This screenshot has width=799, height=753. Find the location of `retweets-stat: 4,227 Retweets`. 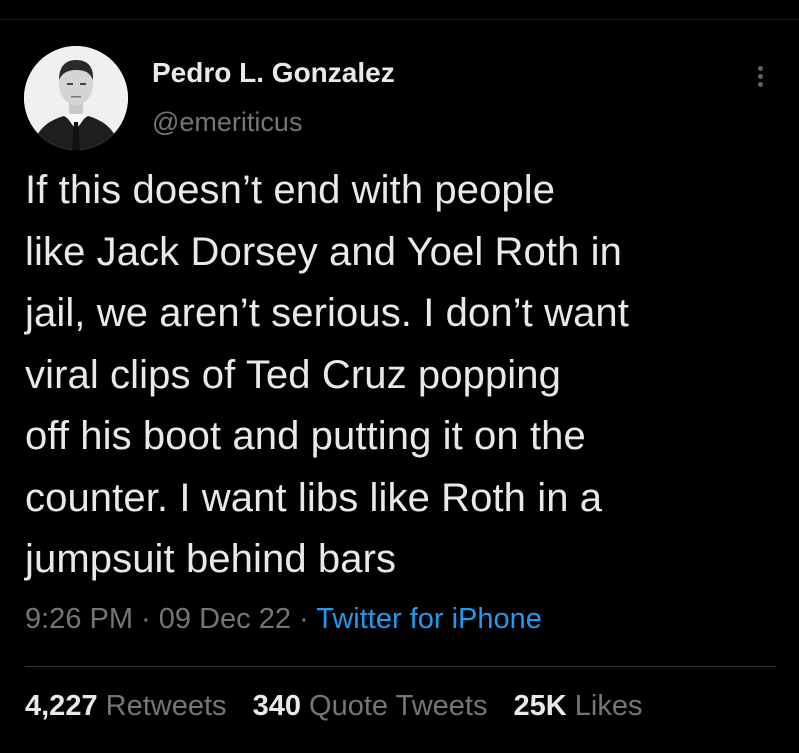

retweets-stat: 4,227 Retweets is located at coordinates (126, 706).